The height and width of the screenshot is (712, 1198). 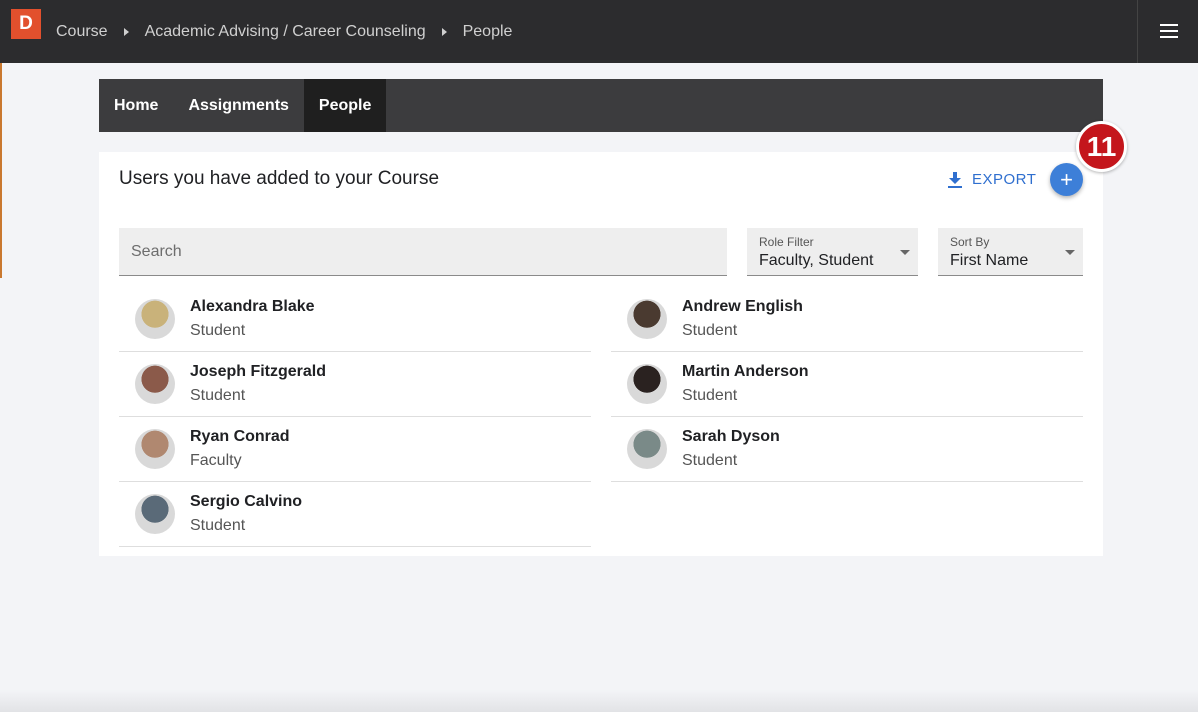 What do you see at coordinates (970, 242) in the screenshot?
I see `sort-by-label: Sort By` at bounding box center [970, 242].